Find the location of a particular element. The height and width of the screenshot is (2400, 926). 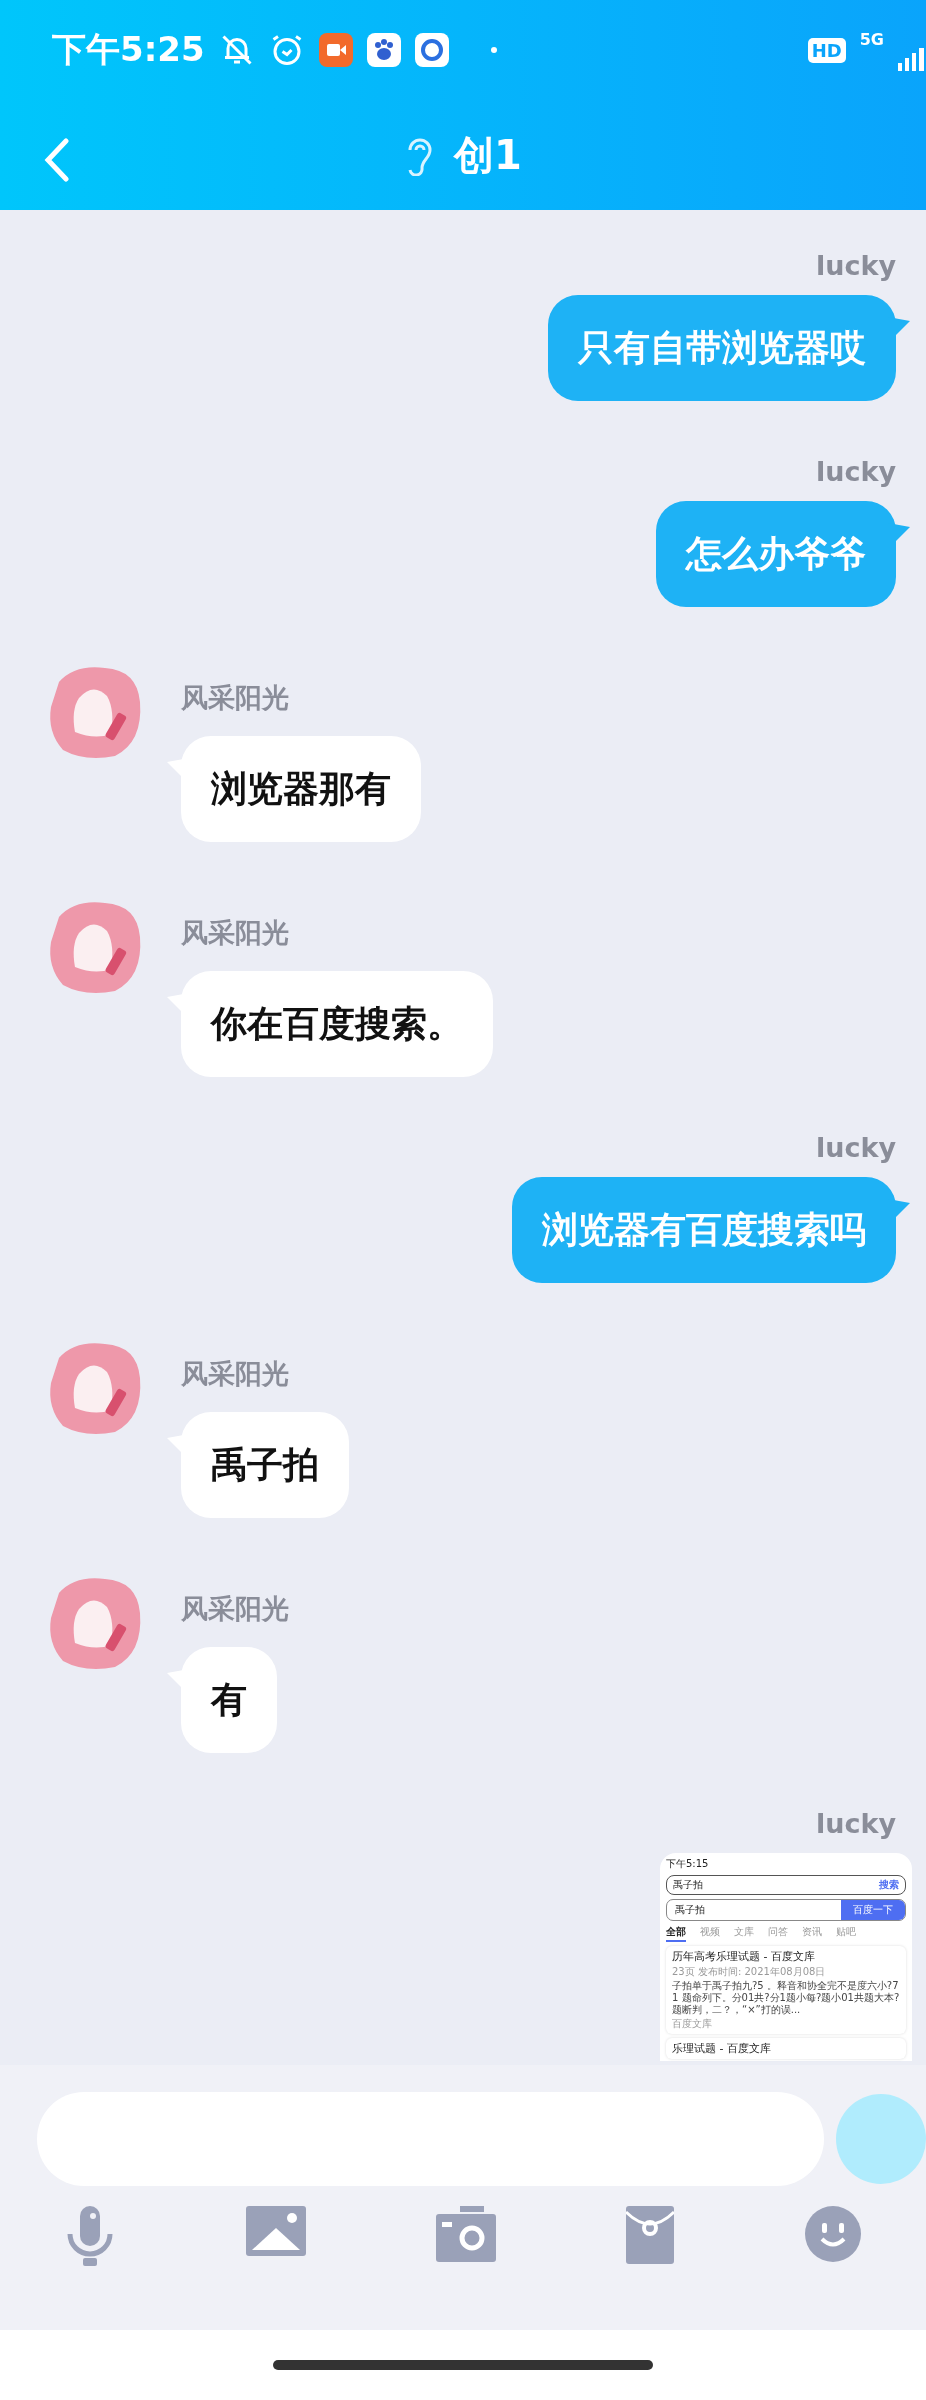

screenshot-thumbnail: 下午5:15 禹子拍 搜索 禹子拍 百度一下 全部 视频 文库 问答 资讯 贴吧 历年高考乐理试题 - 百度文库 23页 发布时间: 2021年08月08日 子拍单于禹子拍九?5 。释音和协全完不是度六小?7 1 题命列下。分01共?分1题小每?题小01共题大本?题断判，二？，“×”打的误... 百度文库 乐理试题 - 百度文库 is located at coordinates (786, 1957).